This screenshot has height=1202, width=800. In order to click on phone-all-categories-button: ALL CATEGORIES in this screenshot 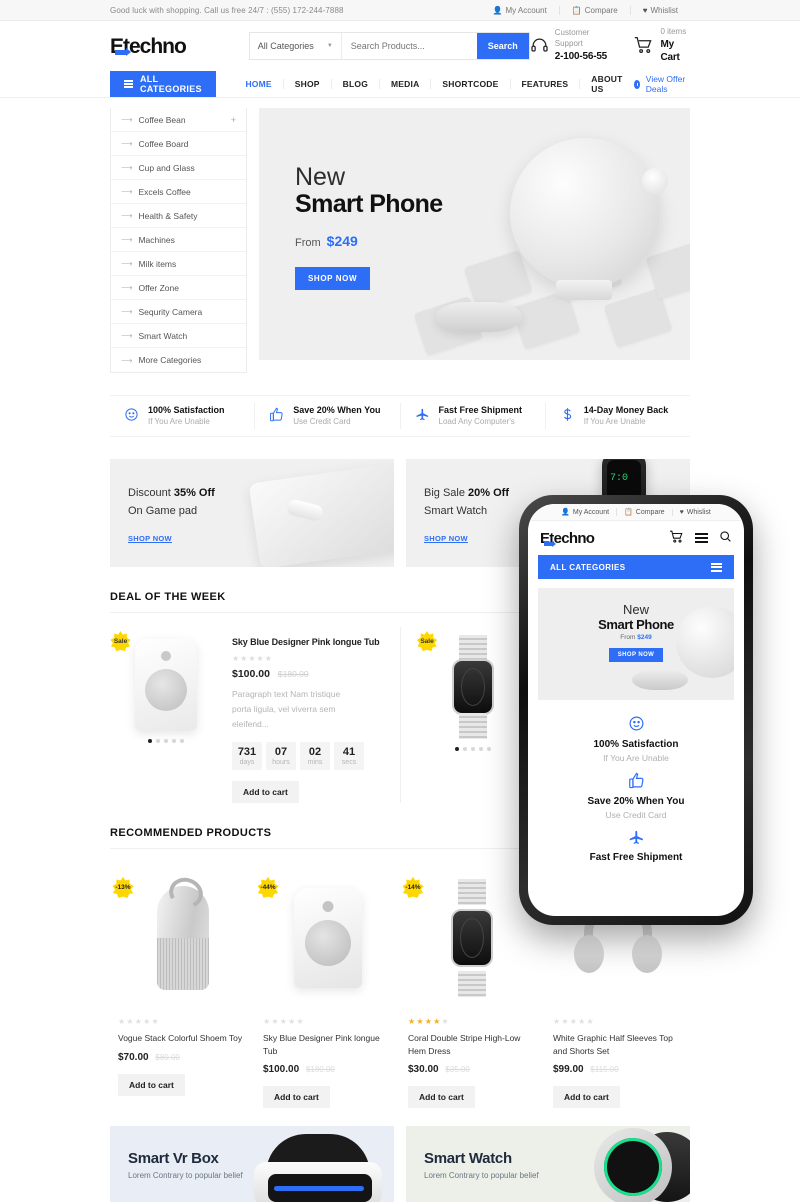, I will do `click(636, 567)`.